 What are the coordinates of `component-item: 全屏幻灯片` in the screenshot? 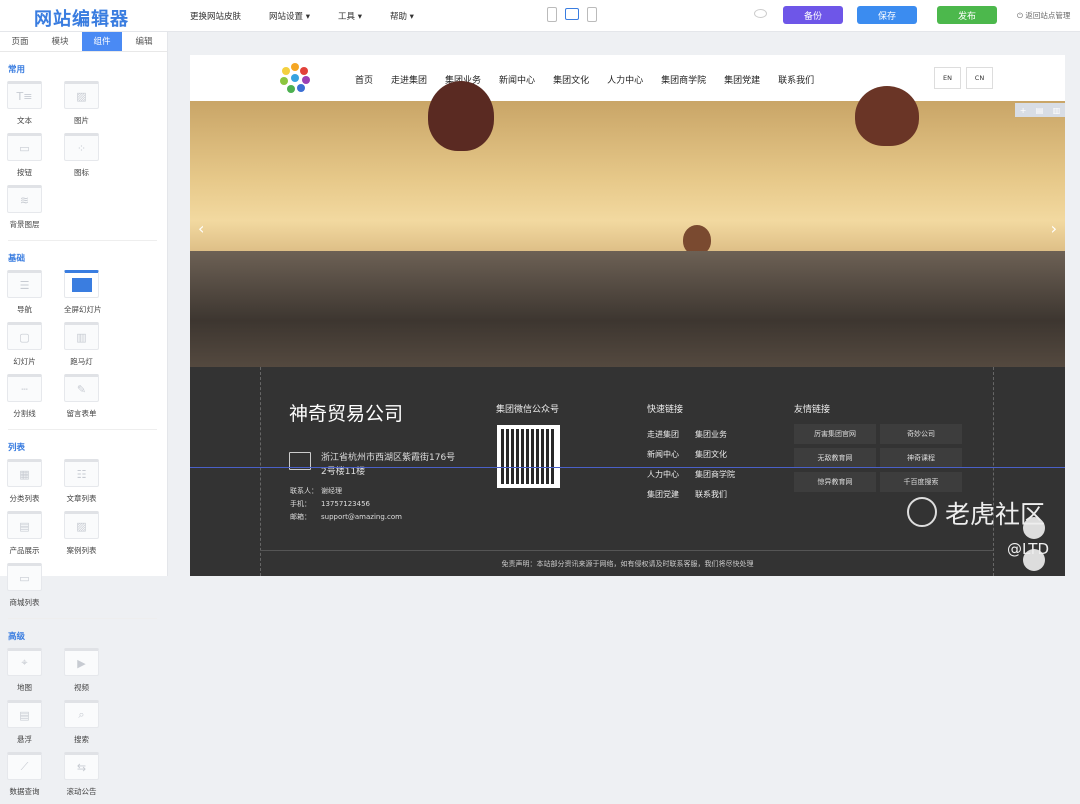 It's located at (92, 296).